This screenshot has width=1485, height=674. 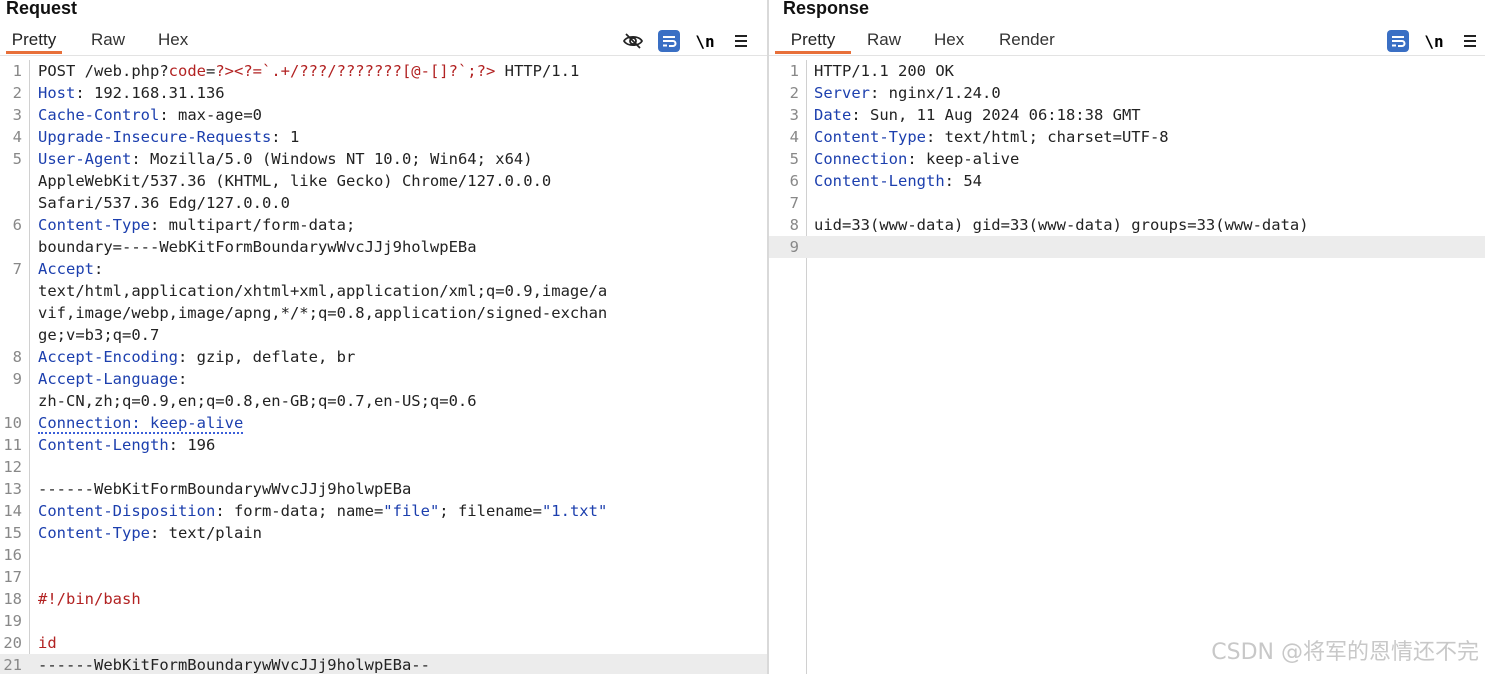 I want to click on request-title: Request, so click(x=42, y=9).